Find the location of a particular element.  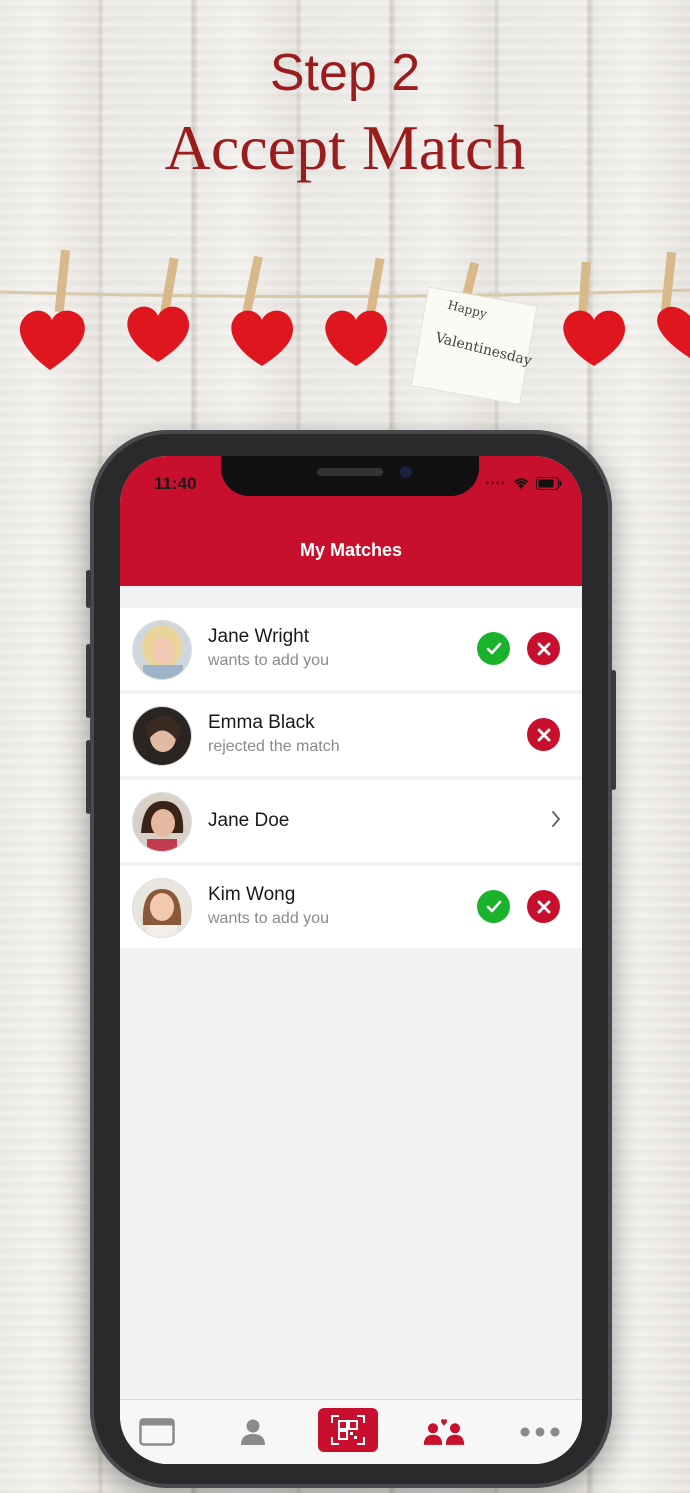

tab-browser is located at coordinates (157, 1432).